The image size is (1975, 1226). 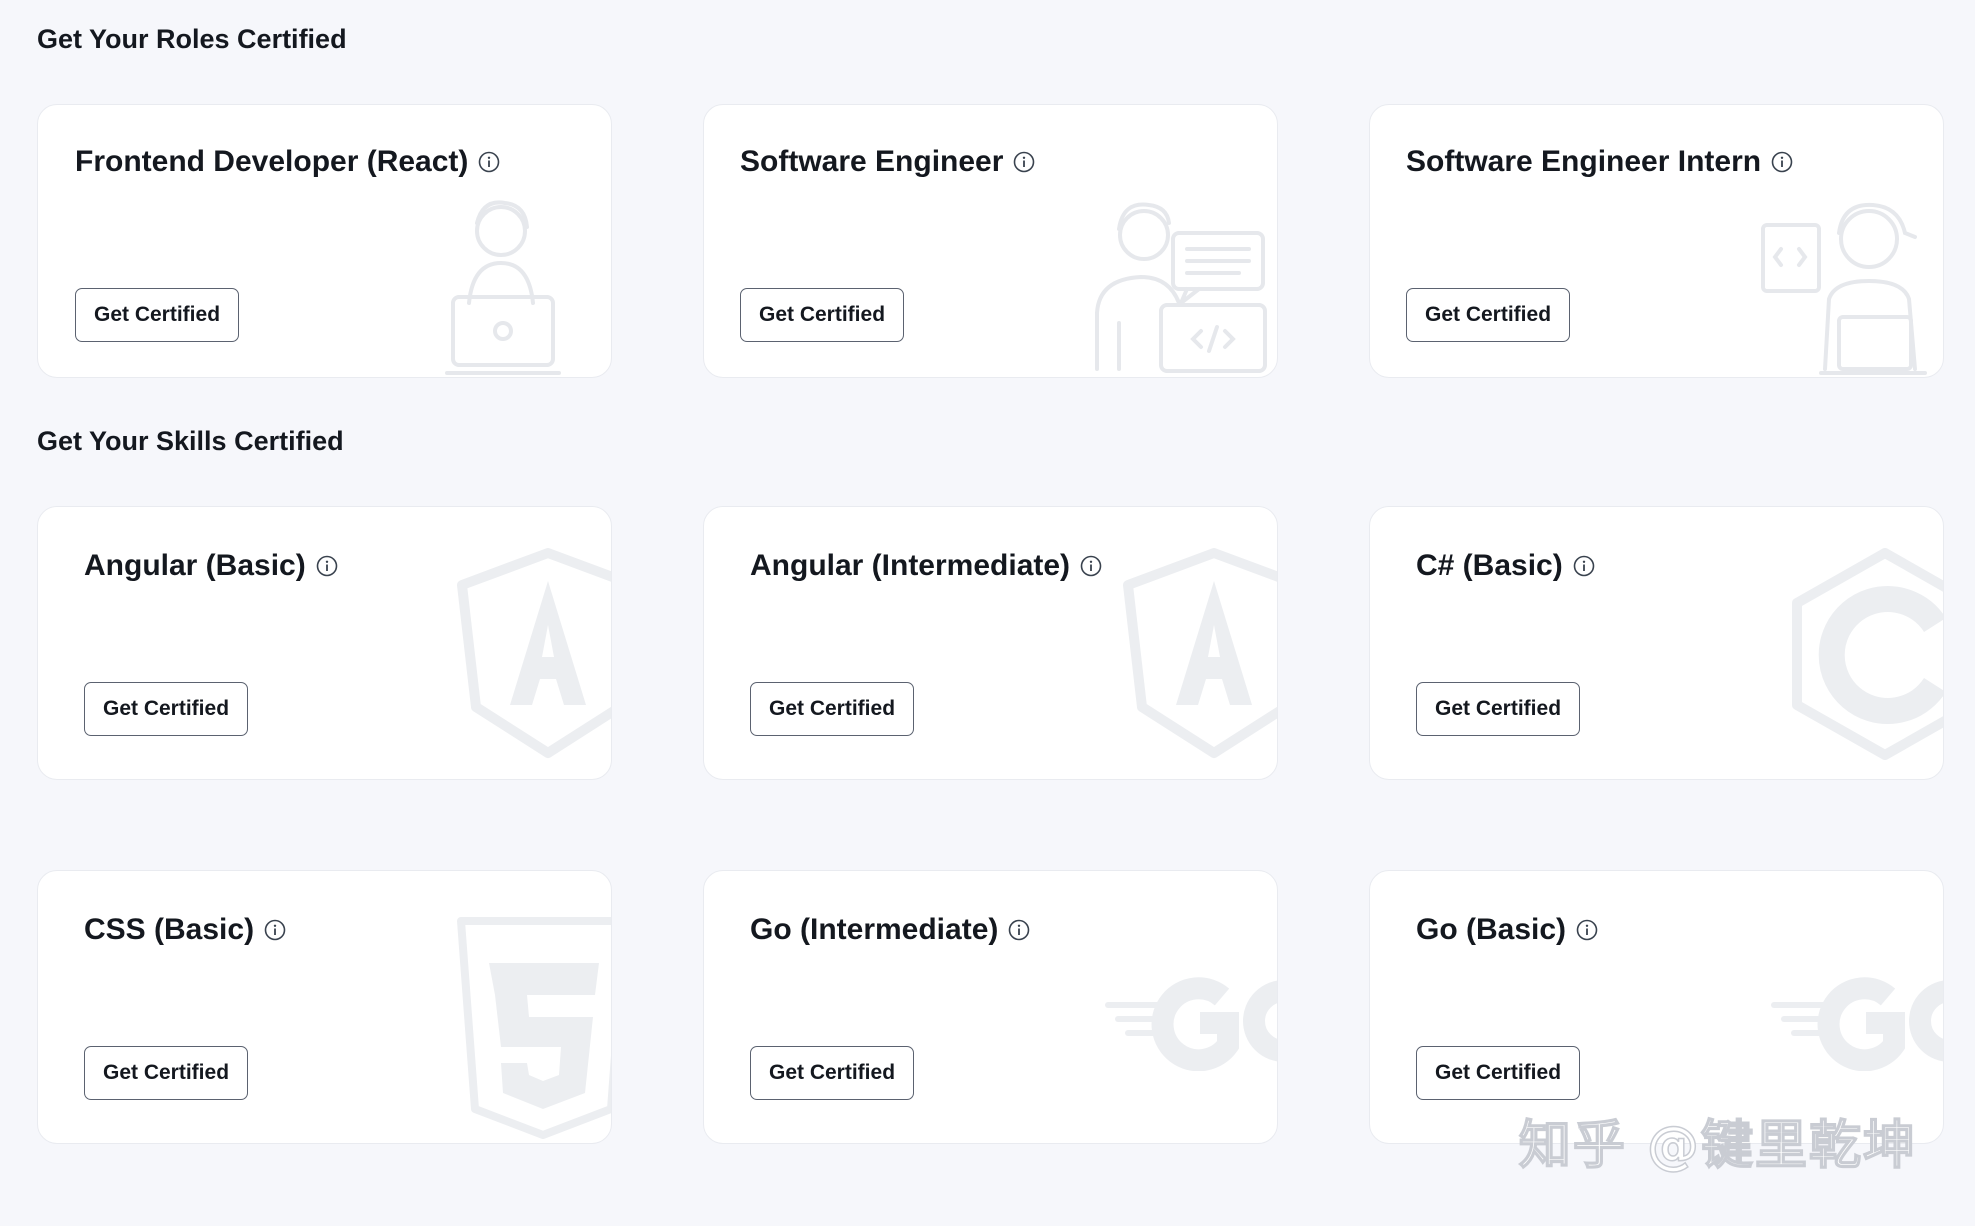 What do you see at coordinates (1491, 929) in the screenshot?
I see `skill-title-text: Go (Basic)` at bounding box center [1491, 929].